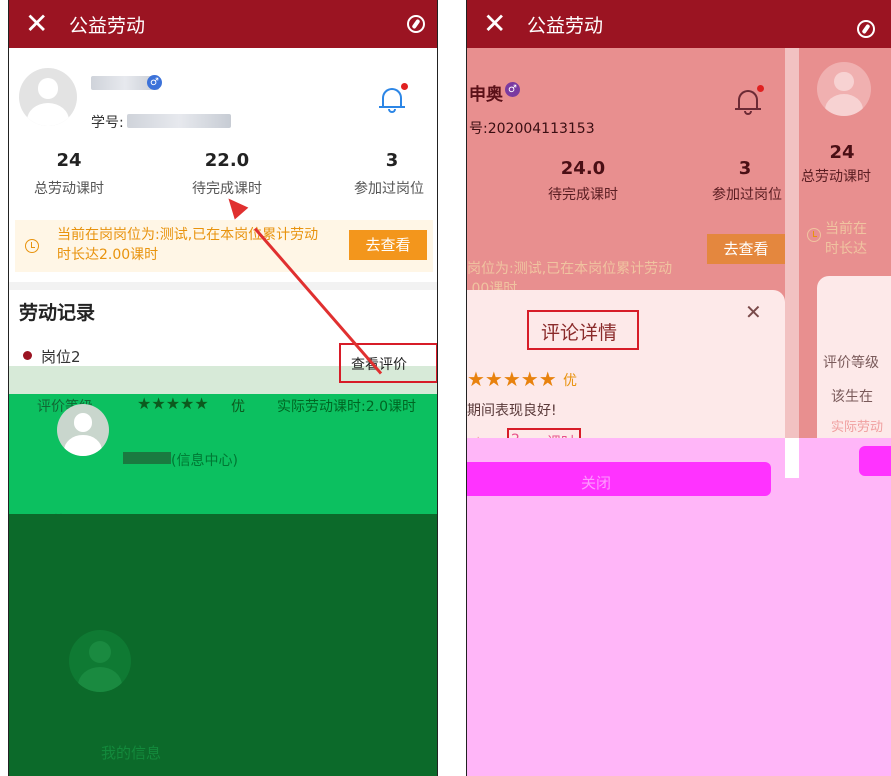  Describe the element at coordinates (388, 245) in the screenshot. I see `view-position-button: 去查看` at that location.